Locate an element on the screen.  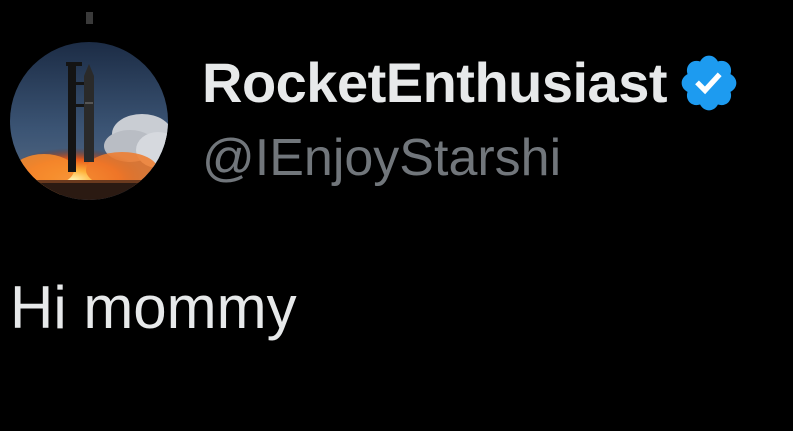
author-handle: @IEnjoyStarshi is located at coordinates (381, 158).